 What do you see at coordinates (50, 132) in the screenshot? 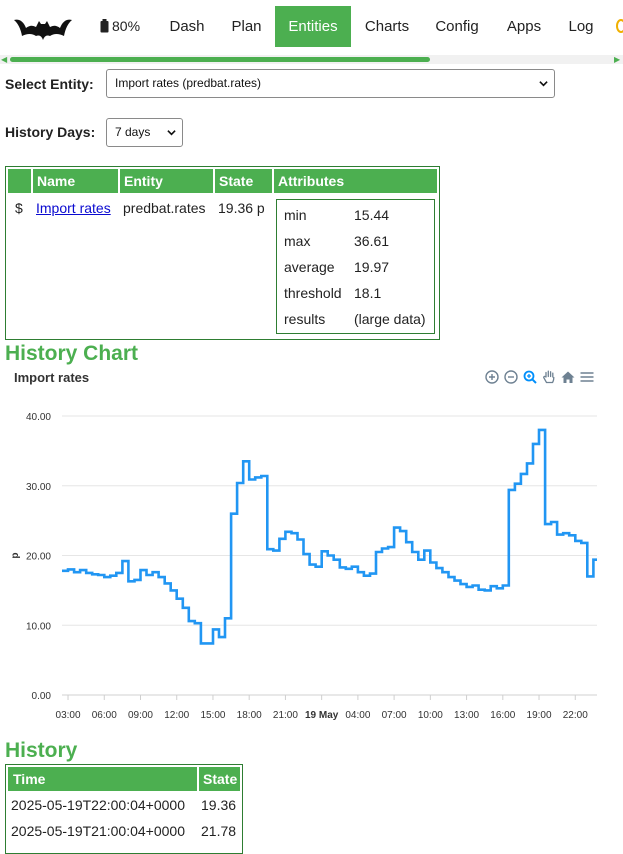
I see `history-days-label: History Days:` at bounding box center [50, 132].